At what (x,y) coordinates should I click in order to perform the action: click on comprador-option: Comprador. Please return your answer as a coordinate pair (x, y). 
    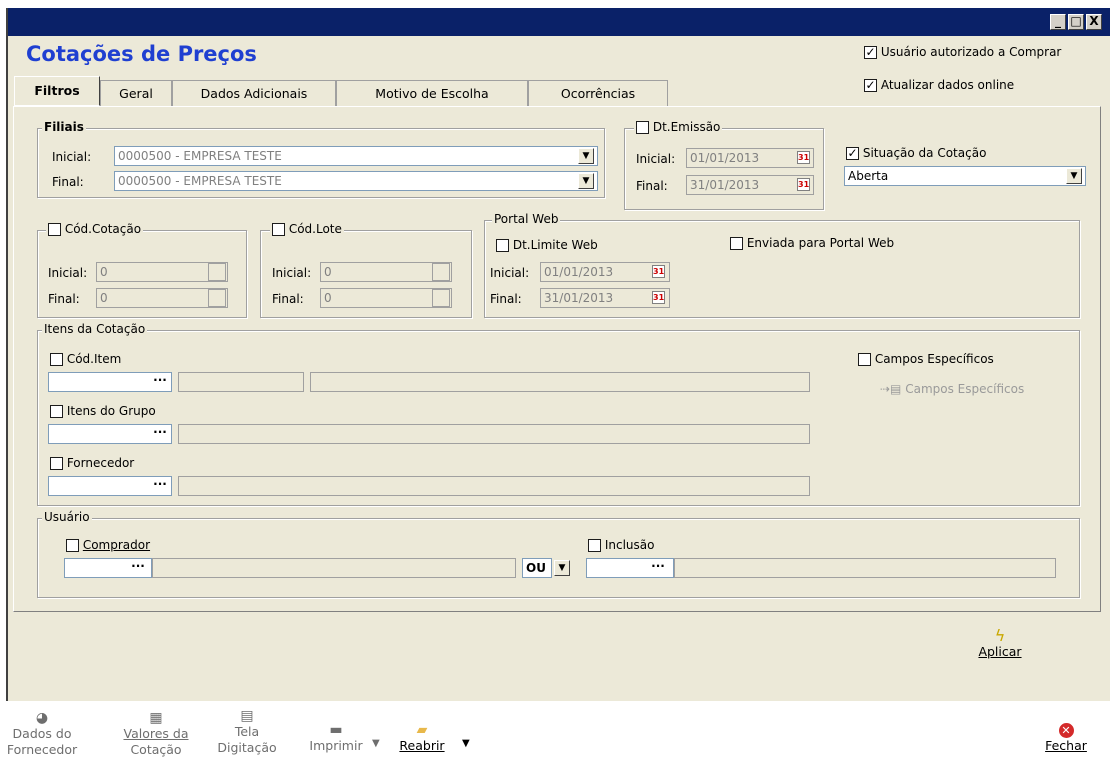
    Looking at the image, I should click on (108, 545).